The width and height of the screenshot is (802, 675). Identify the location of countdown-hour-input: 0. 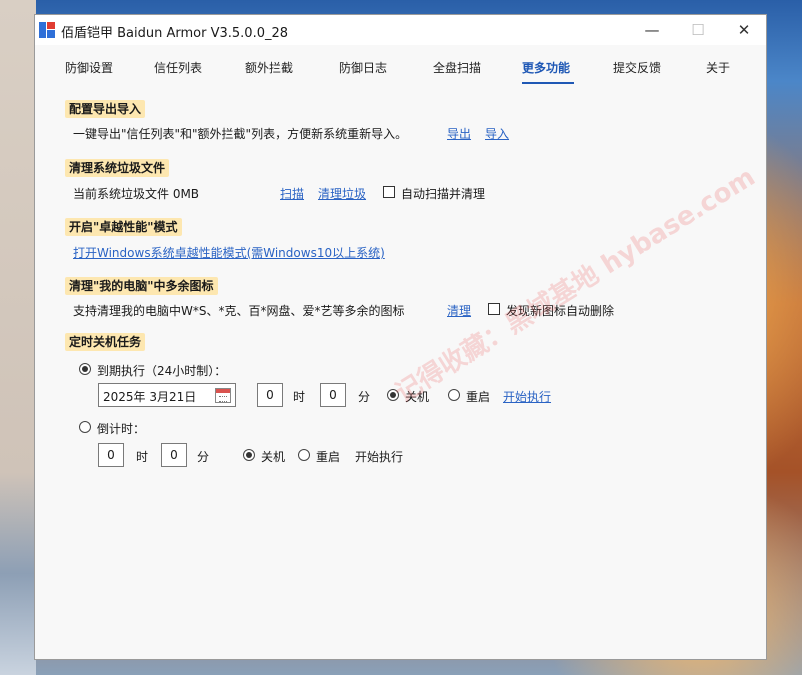
(111, 455).